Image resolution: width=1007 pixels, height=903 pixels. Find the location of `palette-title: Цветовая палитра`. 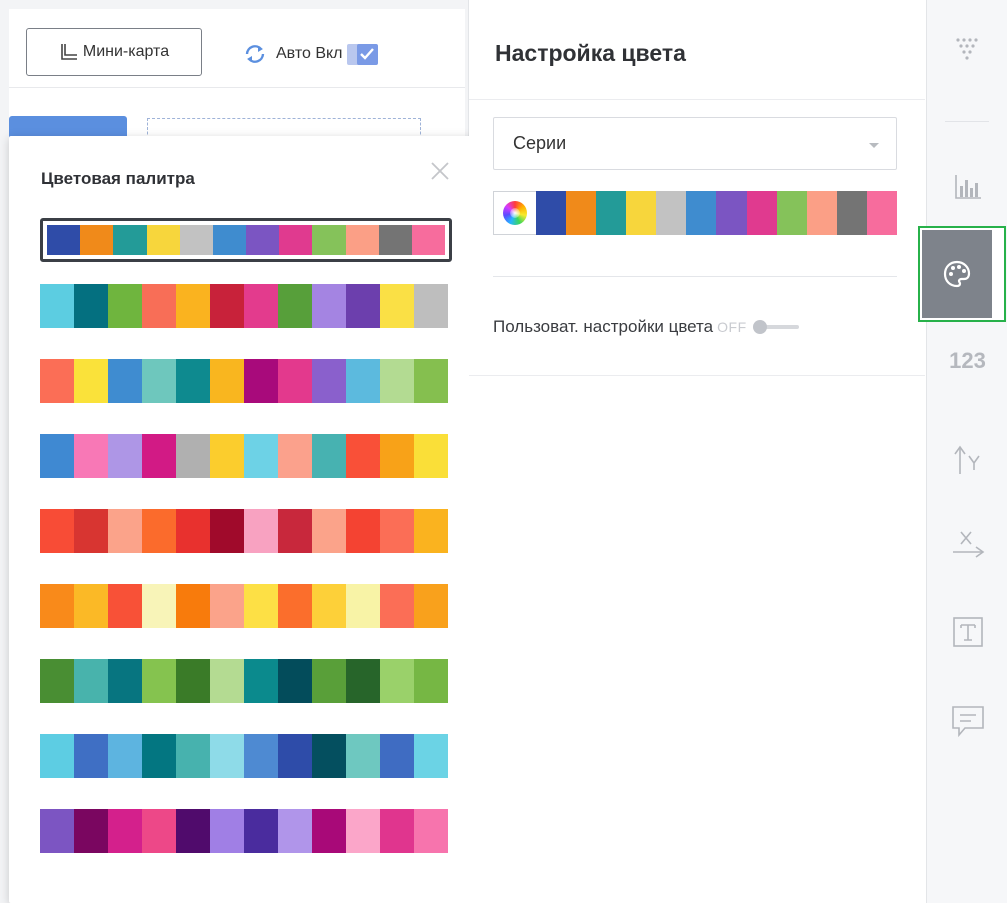

palette-title: Цветовая палитра is located at coordinates (118, 178).